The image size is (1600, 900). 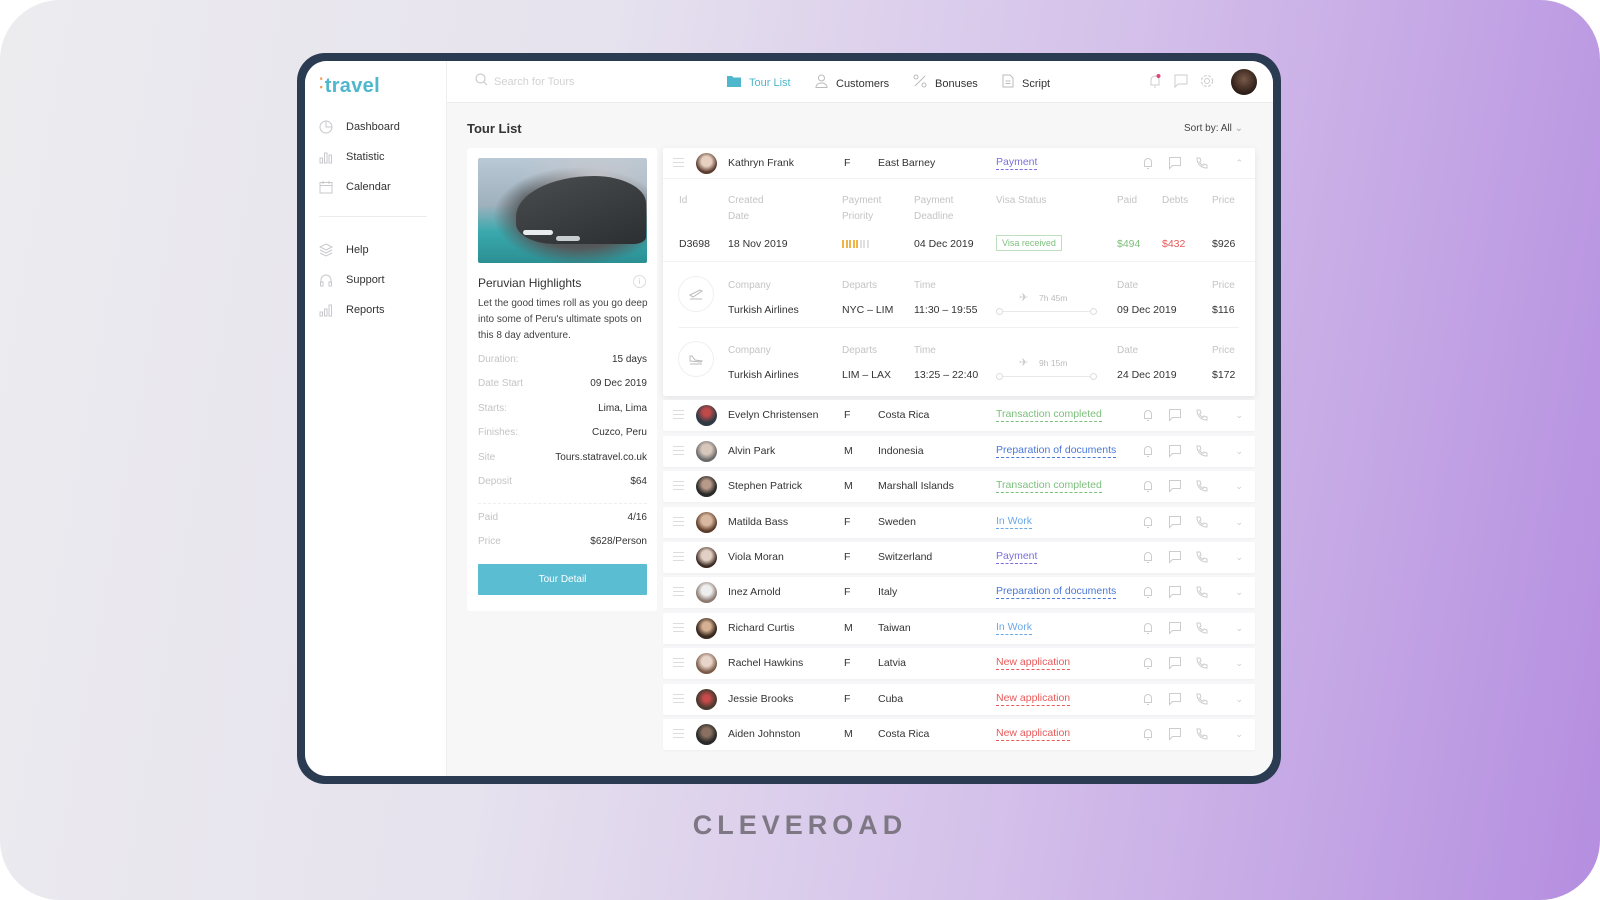 What do you see at coordinates (355, 187) in the screenshot?
I see `sidebar-item-calendar: Calendar` at bounding box center [355, 187].